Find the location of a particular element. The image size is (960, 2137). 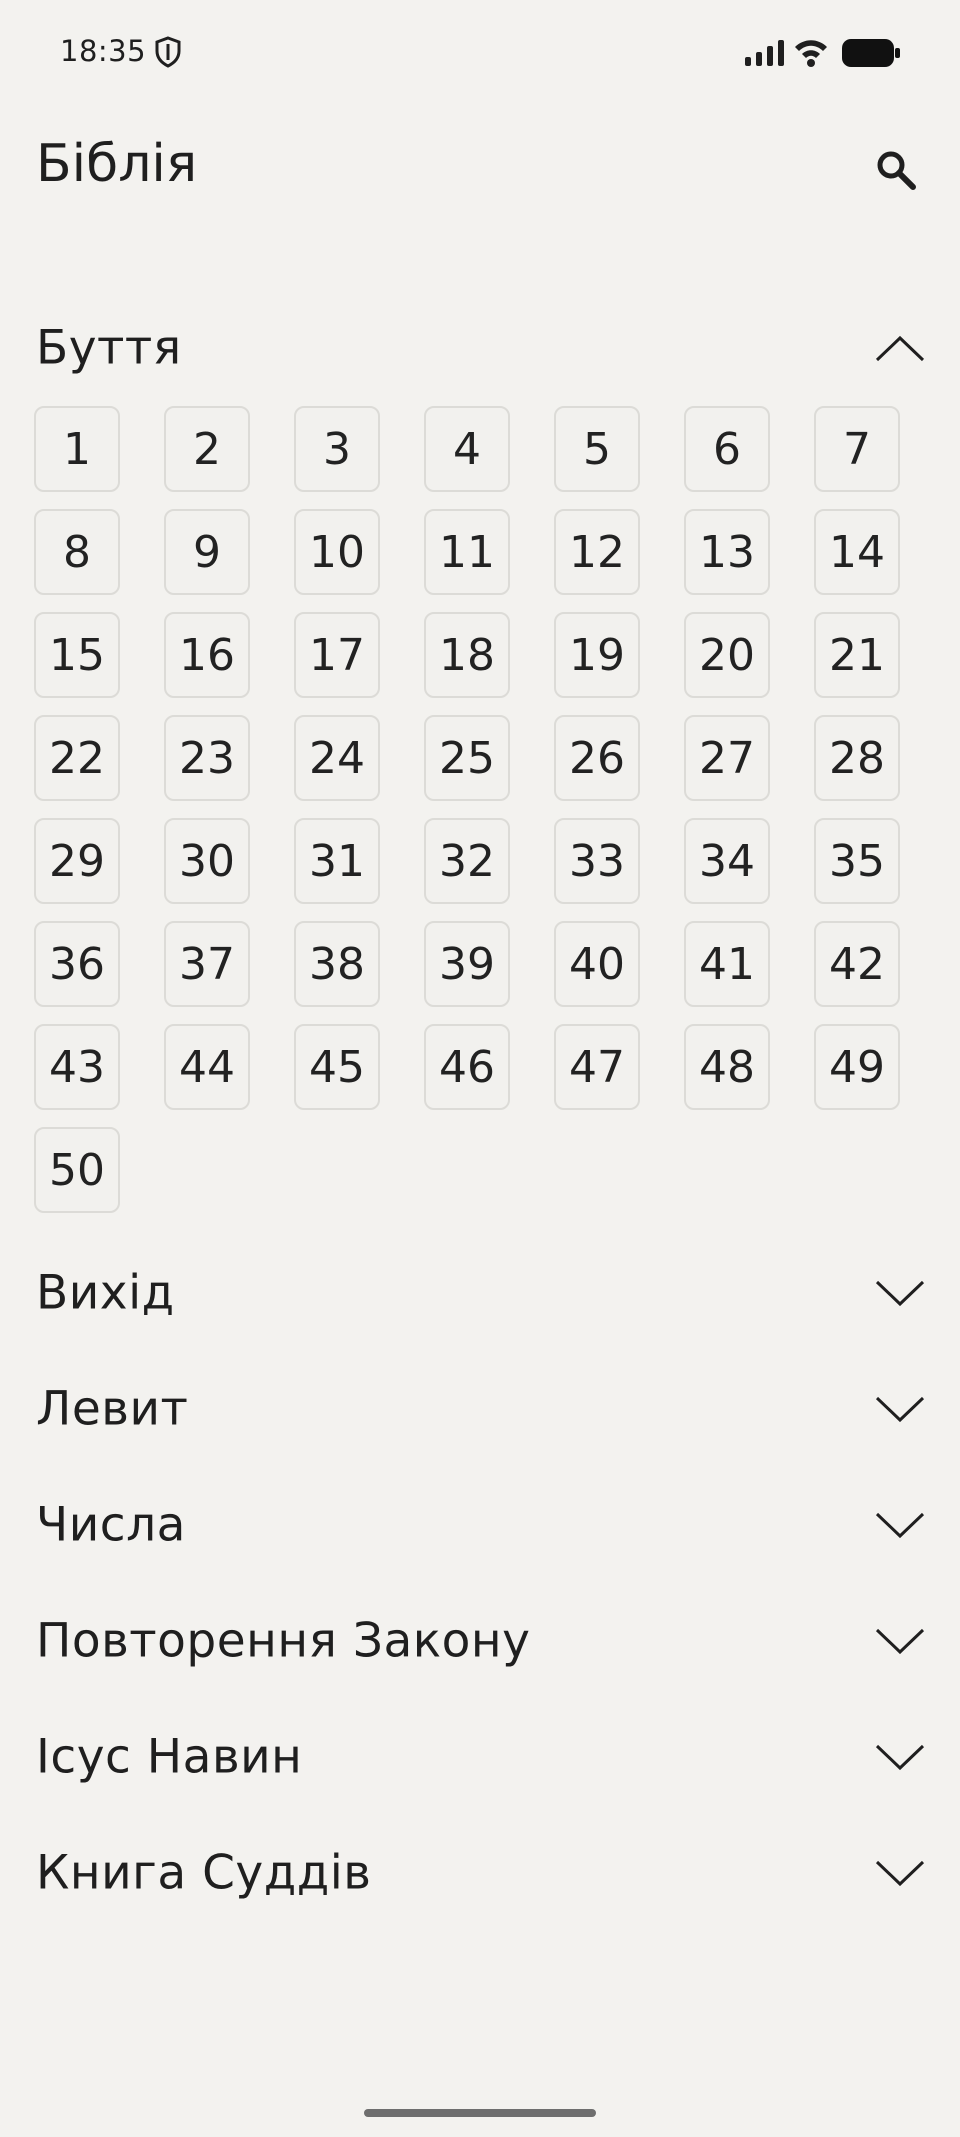

chapter-button: 4 is located at coordinates (467, 449).